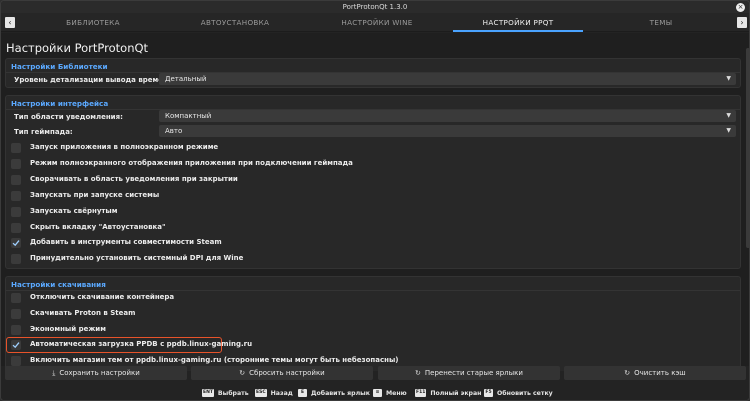  Describe the element at coordinates (469, 373) in the screenshot. I see `migrate-shortcuts-button: ↻ Перенести старые ярлыки` at that location.